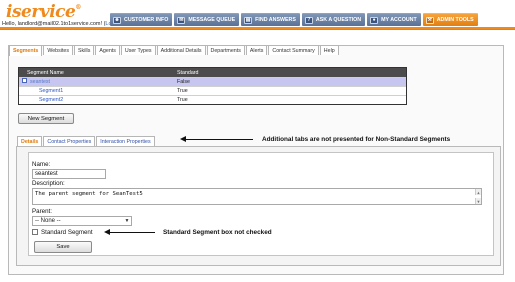 This screenshot has width=515, height=282. Describe the element at coordinates (48, 183) in the screenshot. I see `description-label: Description:` at that location.